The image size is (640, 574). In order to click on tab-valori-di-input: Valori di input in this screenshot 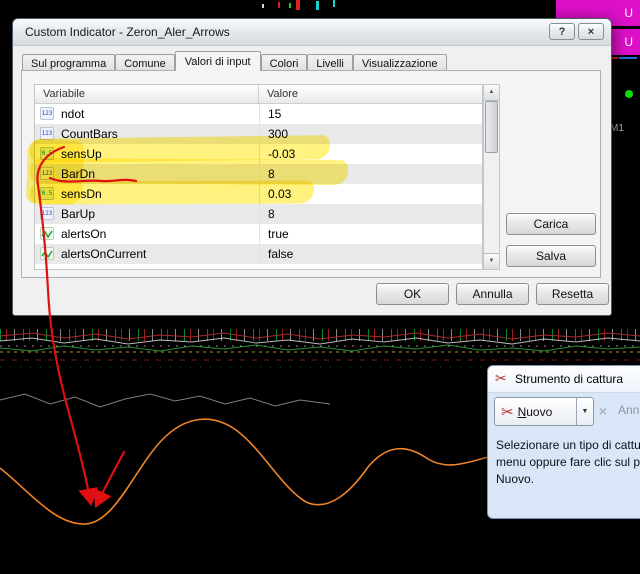, I will do `click(217, 61)`.